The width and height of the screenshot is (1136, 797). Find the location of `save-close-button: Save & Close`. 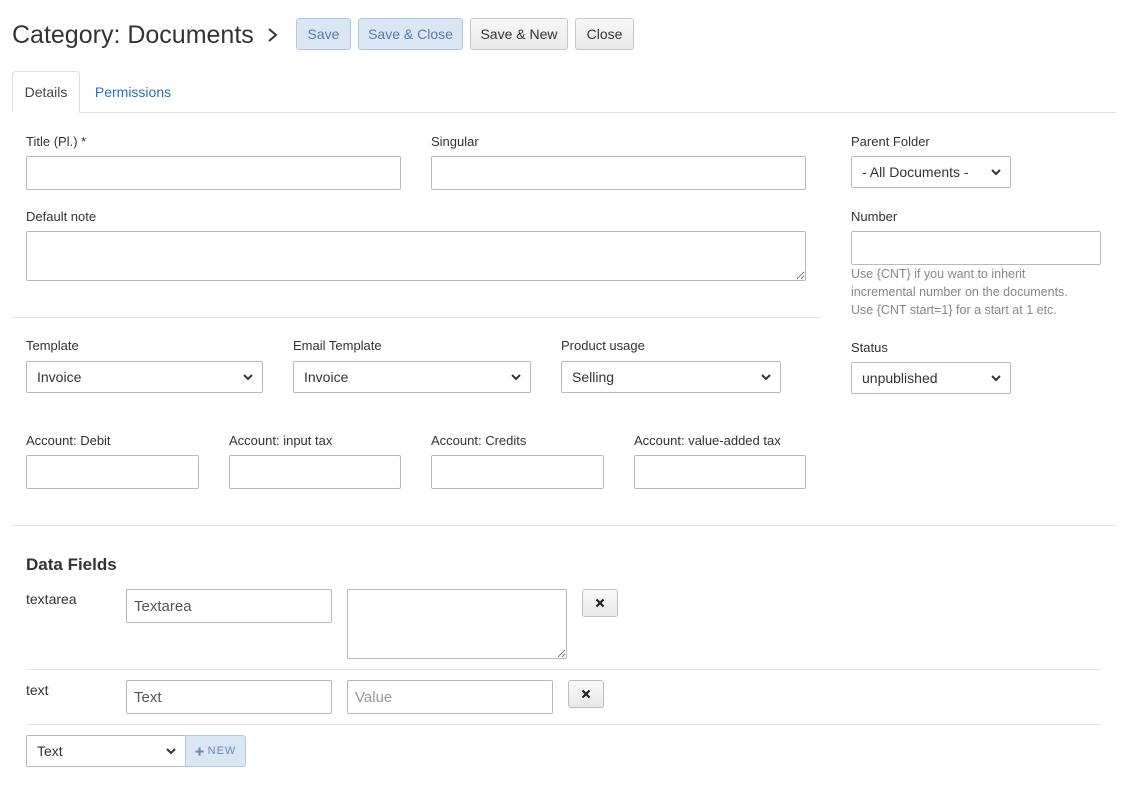

save-close-button: Save & Close is located at coordinates (410, 34).